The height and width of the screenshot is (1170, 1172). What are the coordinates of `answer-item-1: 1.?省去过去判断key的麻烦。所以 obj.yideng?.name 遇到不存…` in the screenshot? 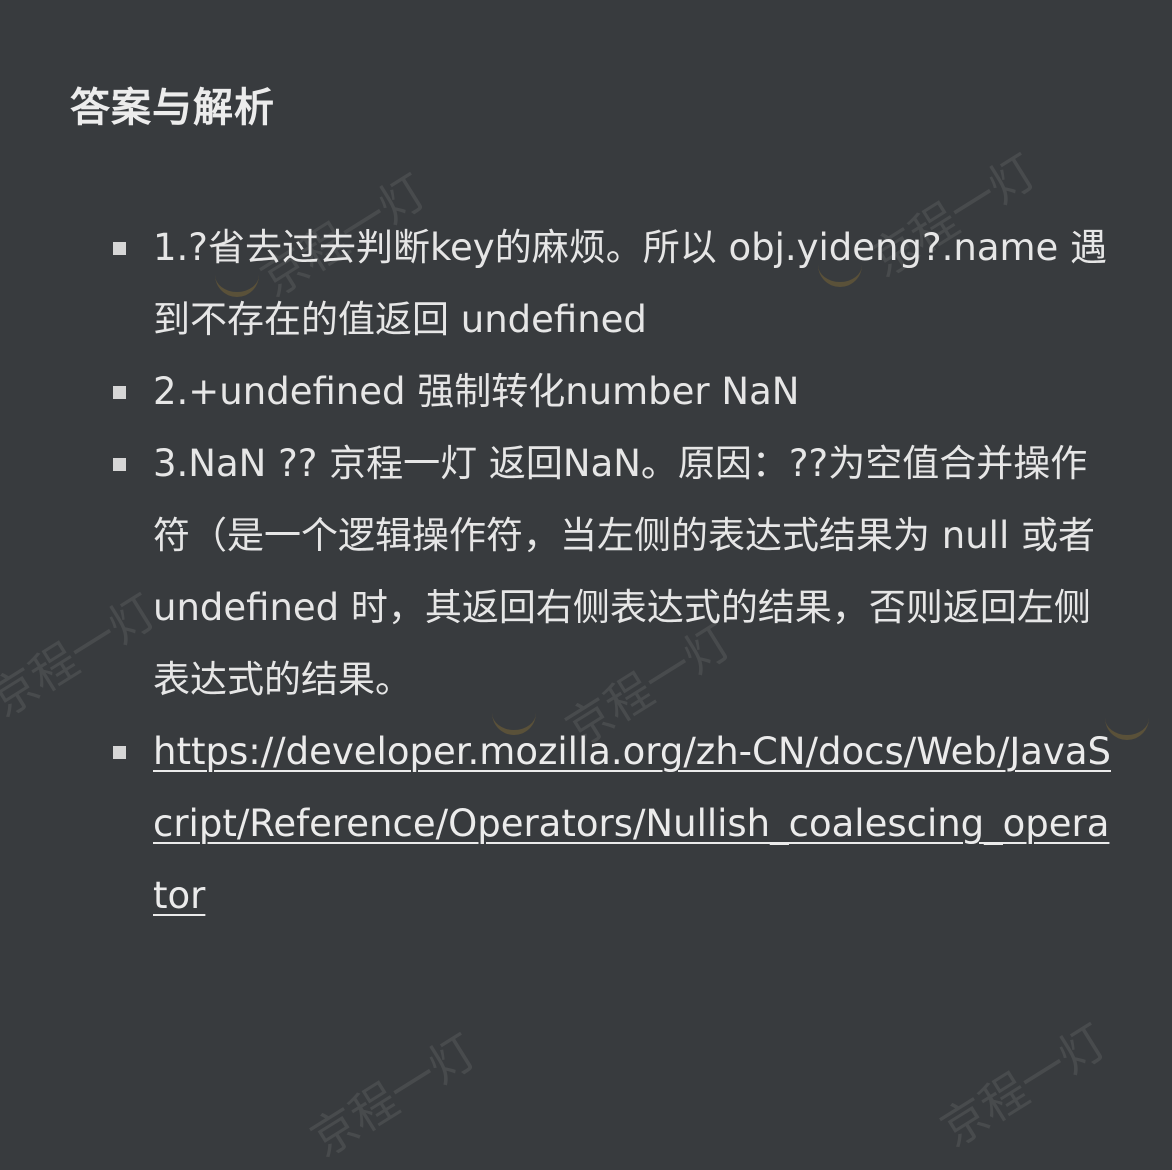 It's located at (586, 284).